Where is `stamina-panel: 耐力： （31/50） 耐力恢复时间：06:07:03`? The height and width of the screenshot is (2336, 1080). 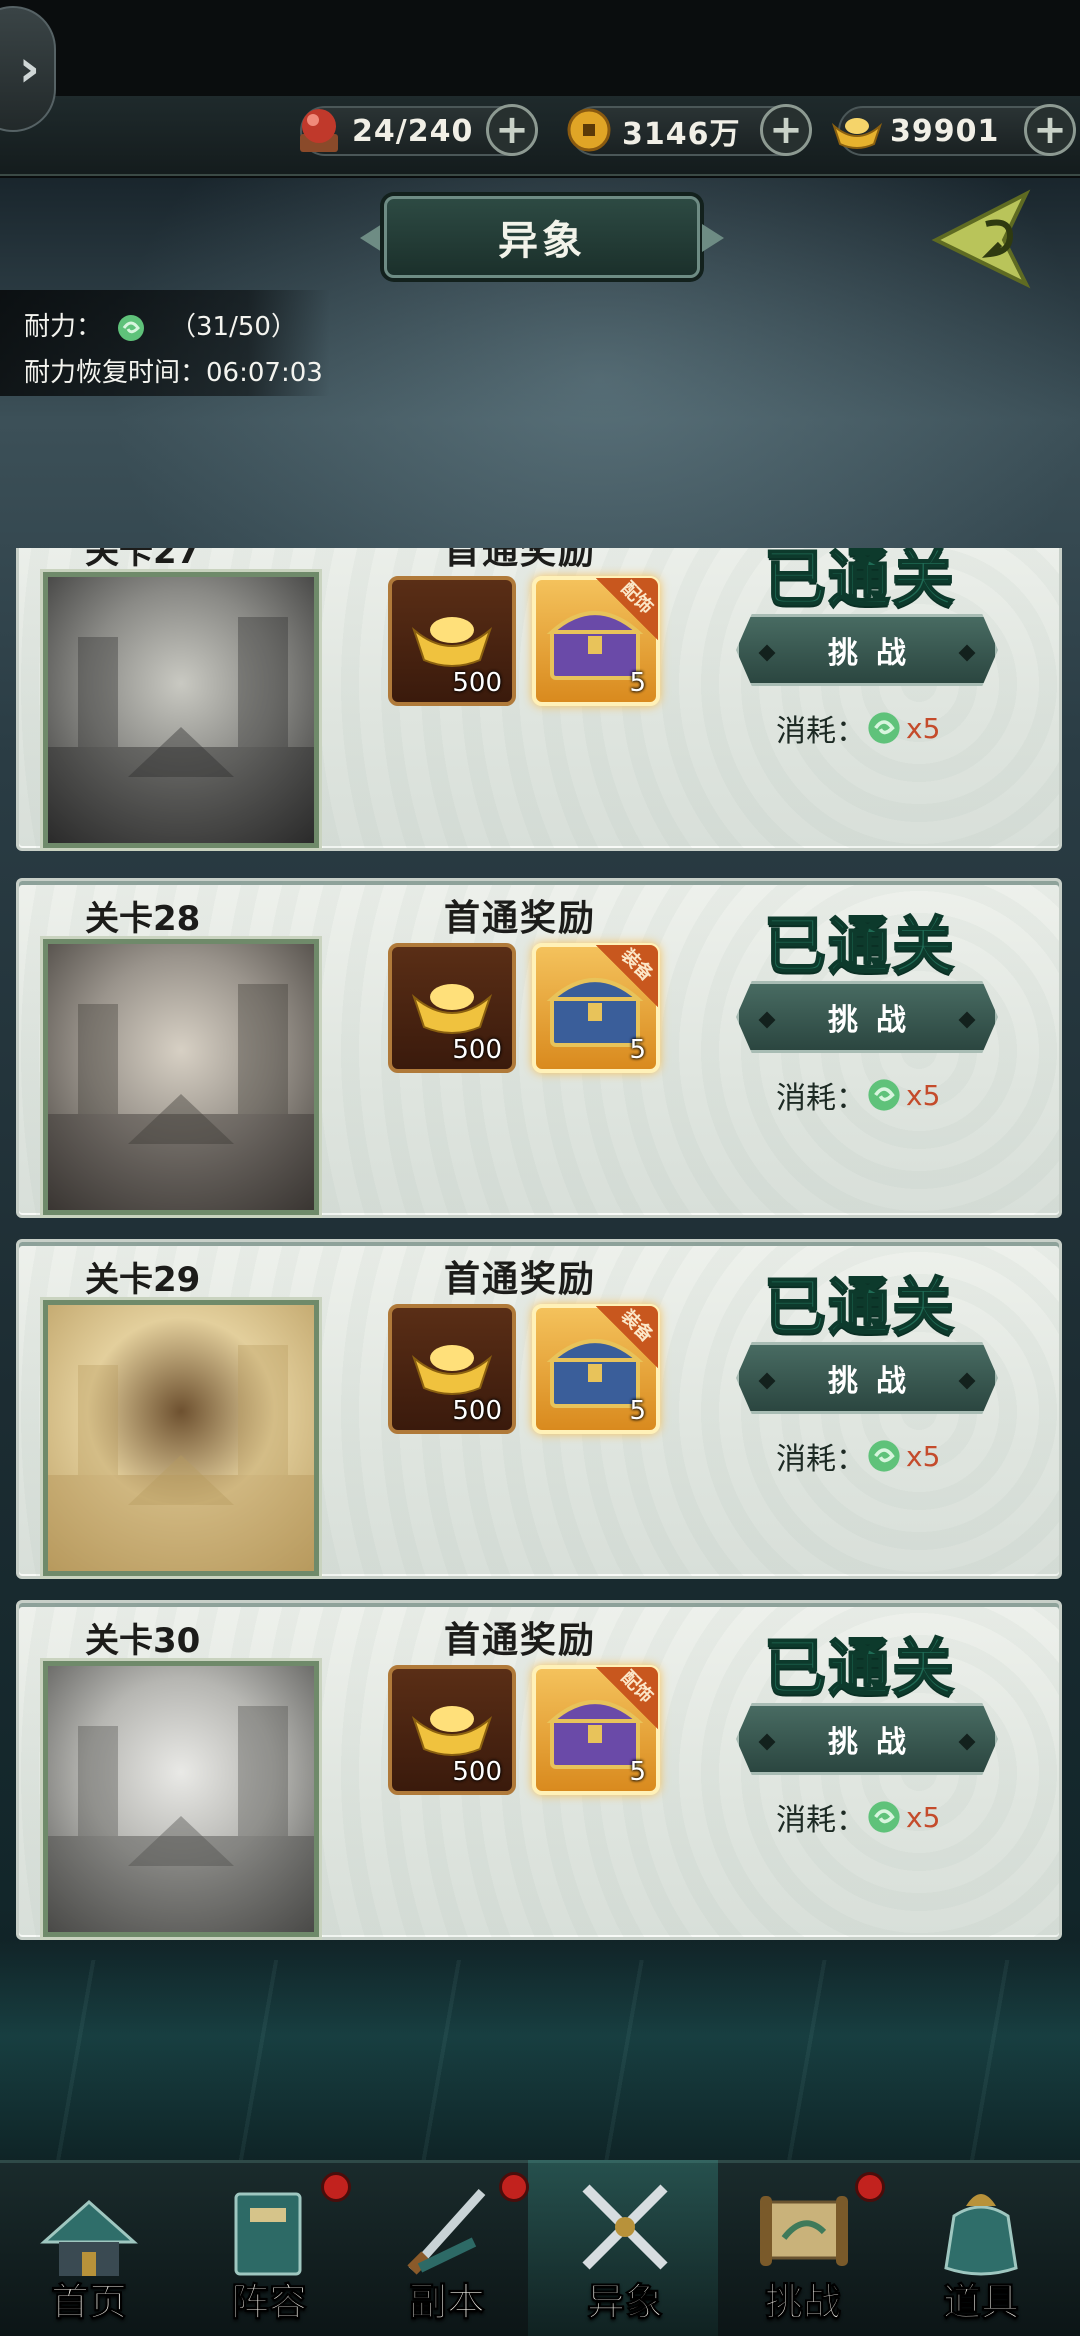
stamina-panel: 耐力： （31/50） 耐力恢复时间：06:07:03 is located at coordinates (165, 343).